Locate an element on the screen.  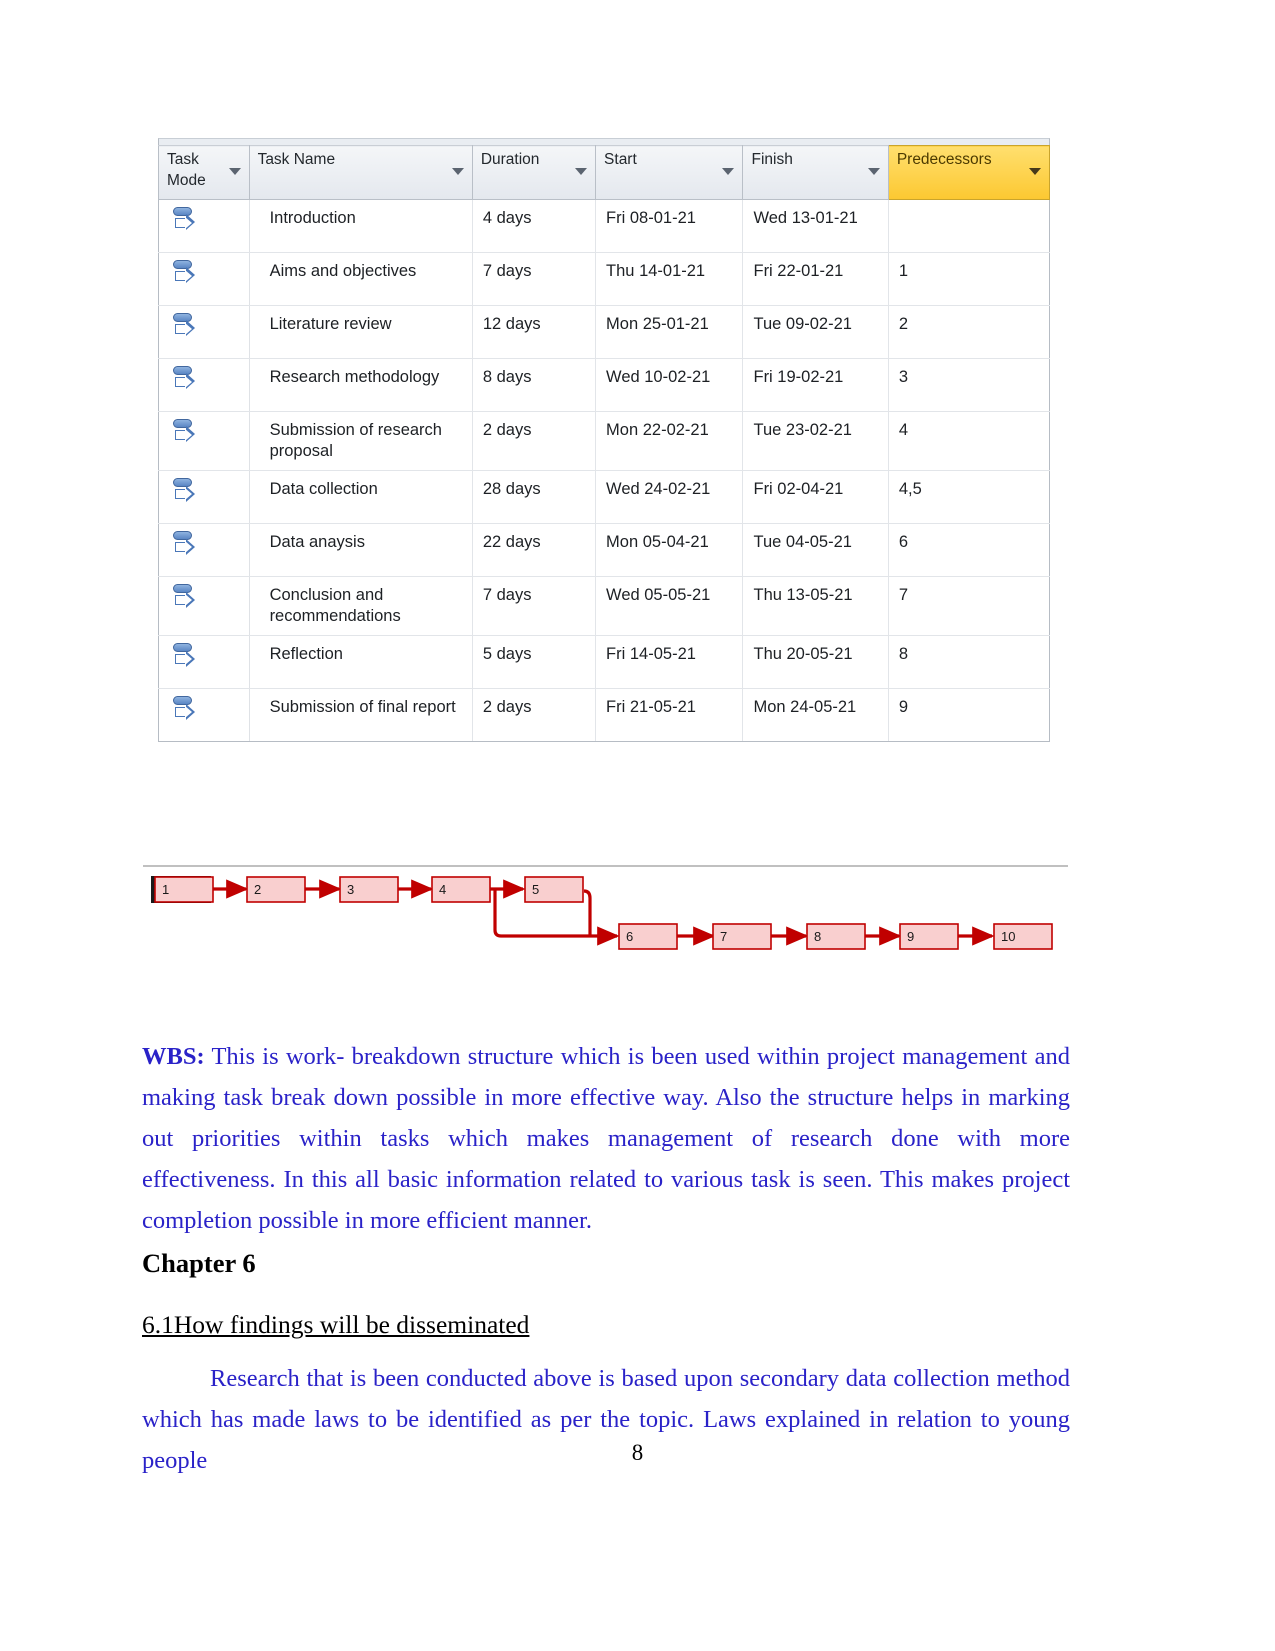
cell-finish: Fri 19-02-21 is located at coordinates (815, 385).